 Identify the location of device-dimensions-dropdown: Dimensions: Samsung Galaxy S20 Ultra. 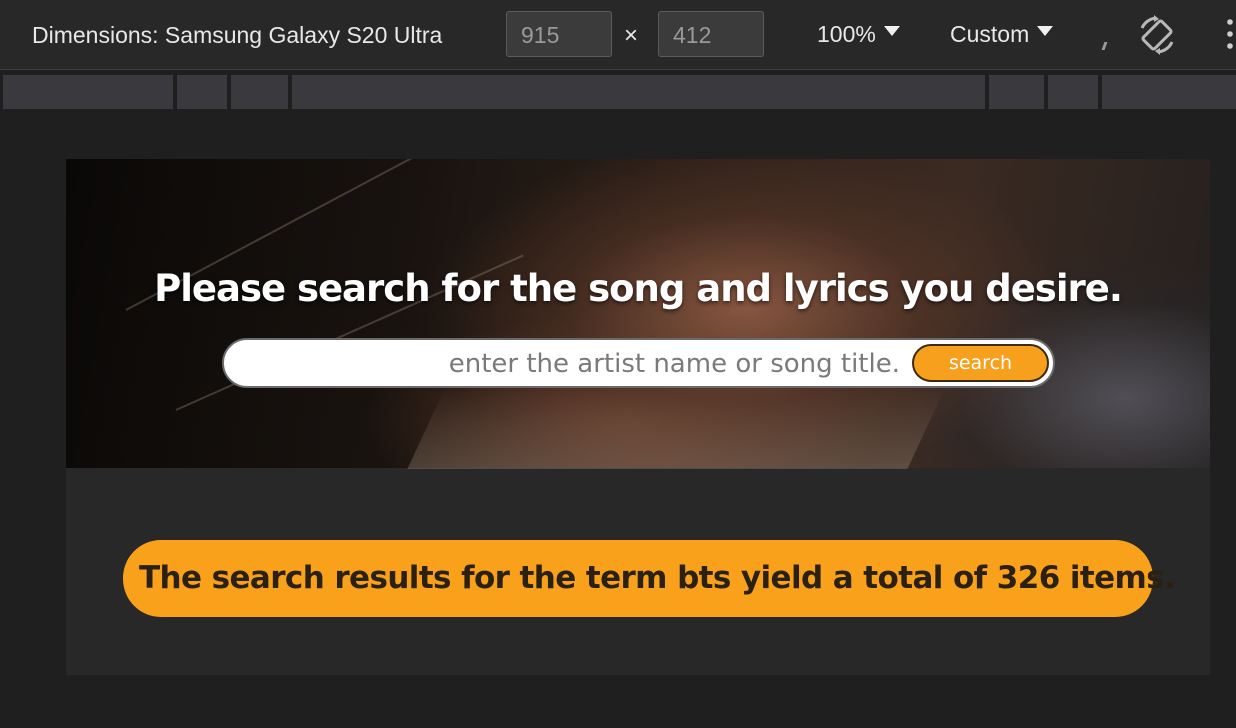
(262, 35).